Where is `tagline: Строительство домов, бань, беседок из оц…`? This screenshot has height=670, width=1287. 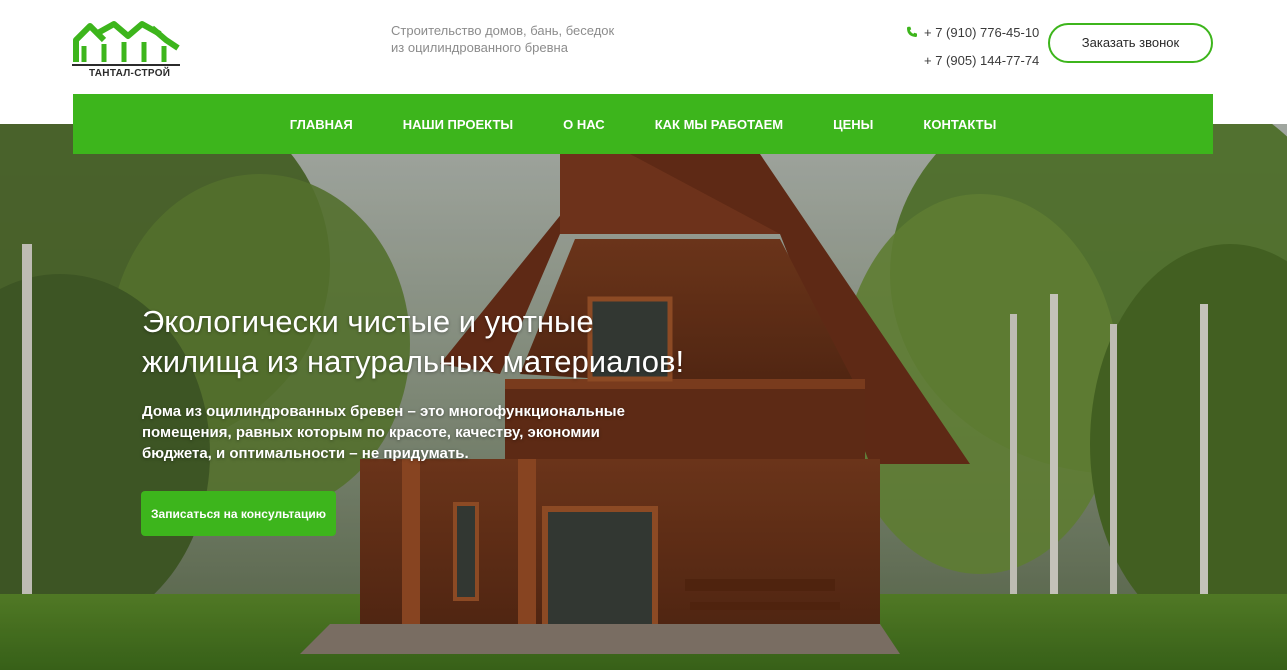 tagline: Строительство домов, бань, беседок из оц… is located at coordinates (502, 39).